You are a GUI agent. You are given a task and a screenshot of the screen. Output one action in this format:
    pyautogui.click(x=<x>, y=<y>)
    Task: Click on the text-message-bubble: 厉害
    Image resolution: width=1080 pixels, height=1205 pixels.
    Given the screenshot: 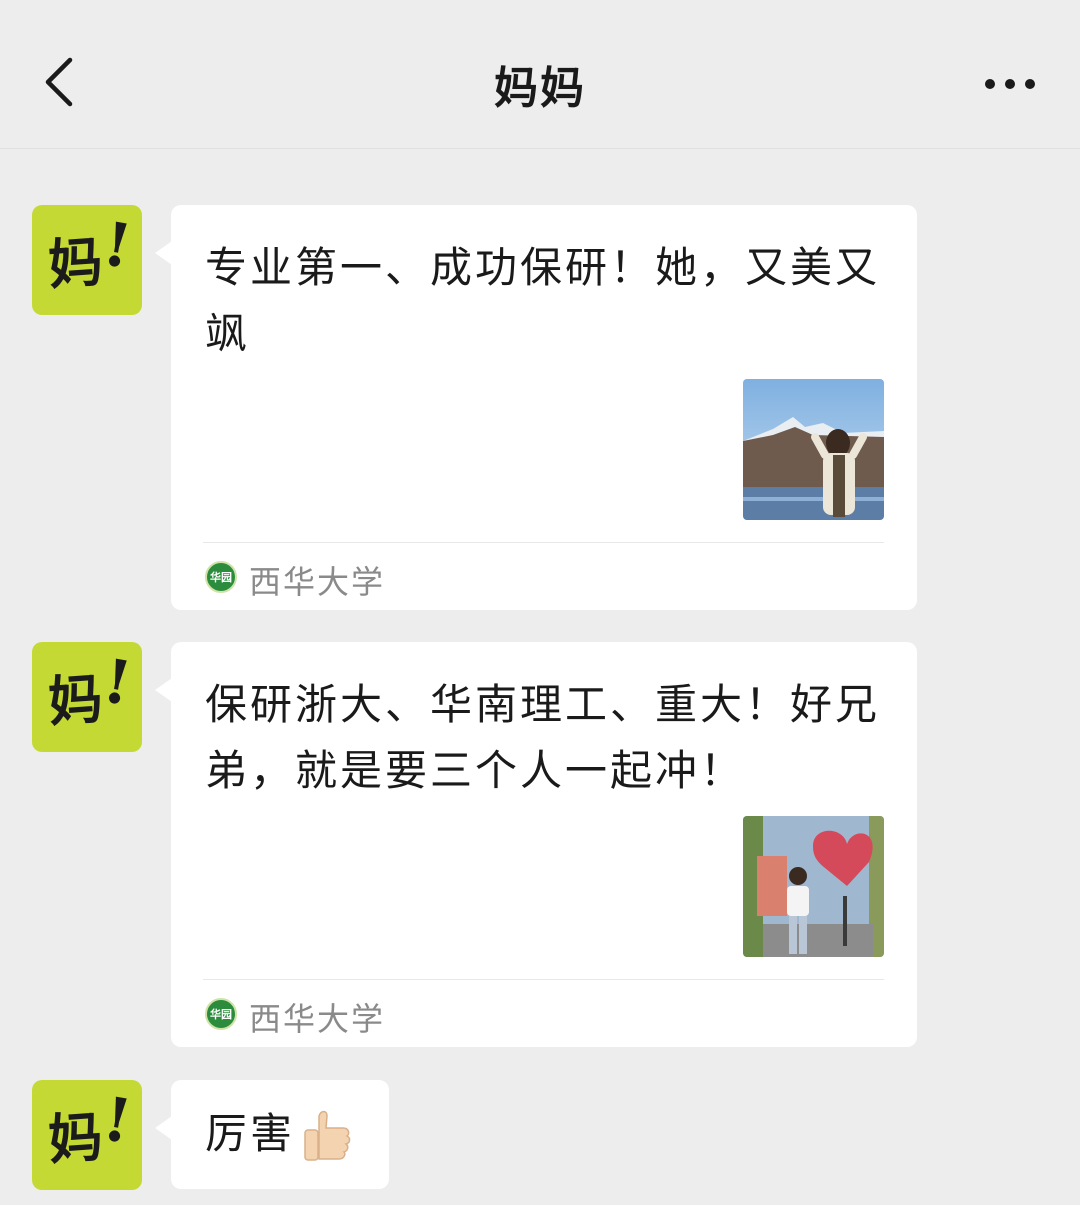 What is the action you would take?
    pyautogui.click(x=272, y=1134)
    